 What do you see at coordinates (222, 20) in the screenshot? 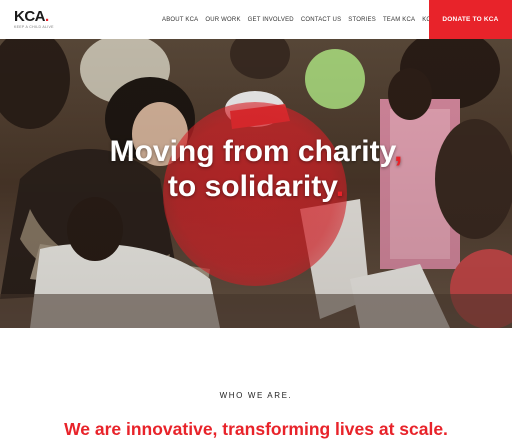
I see `nav-item-our-work: OUR WORK` at bounding box center [222, 20].